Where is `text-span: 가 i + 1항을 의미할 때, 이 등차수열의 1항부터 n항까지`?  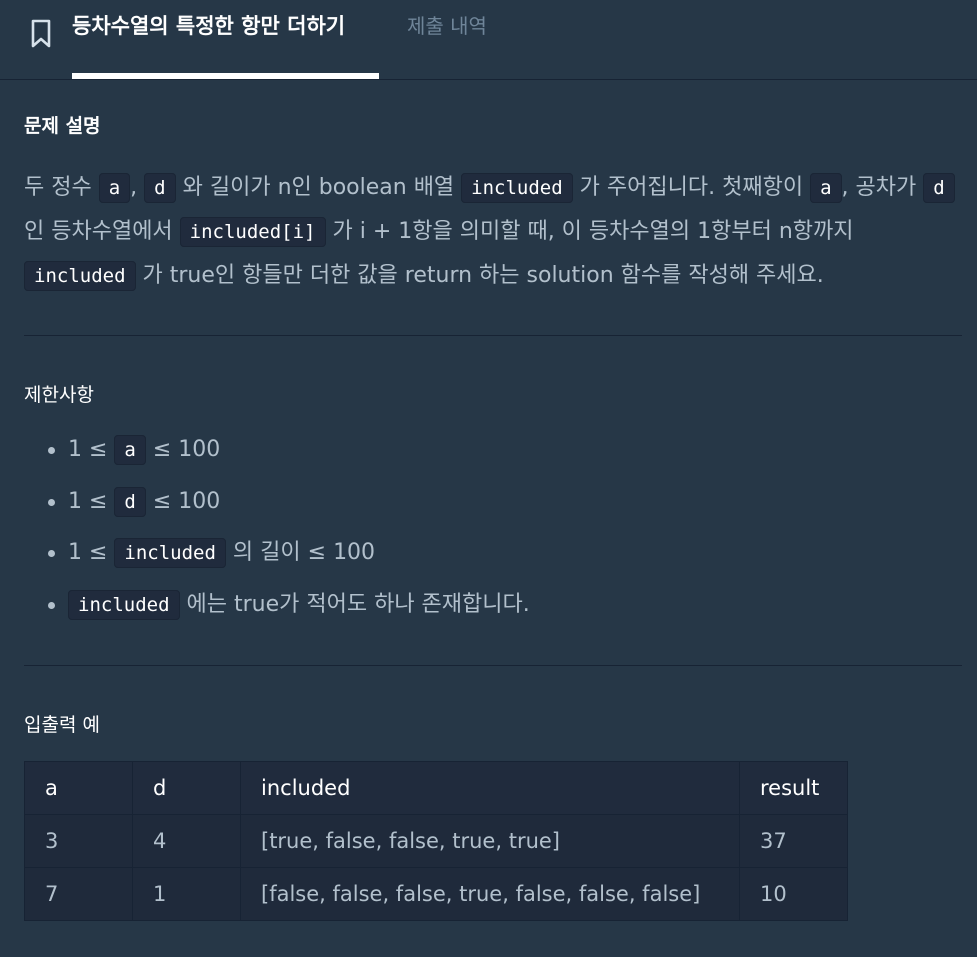
text-span: 가 i + 1항을 의미할 때, 이 등차수열의 1항부터 n항까지 is located at coordinates (589, 231).